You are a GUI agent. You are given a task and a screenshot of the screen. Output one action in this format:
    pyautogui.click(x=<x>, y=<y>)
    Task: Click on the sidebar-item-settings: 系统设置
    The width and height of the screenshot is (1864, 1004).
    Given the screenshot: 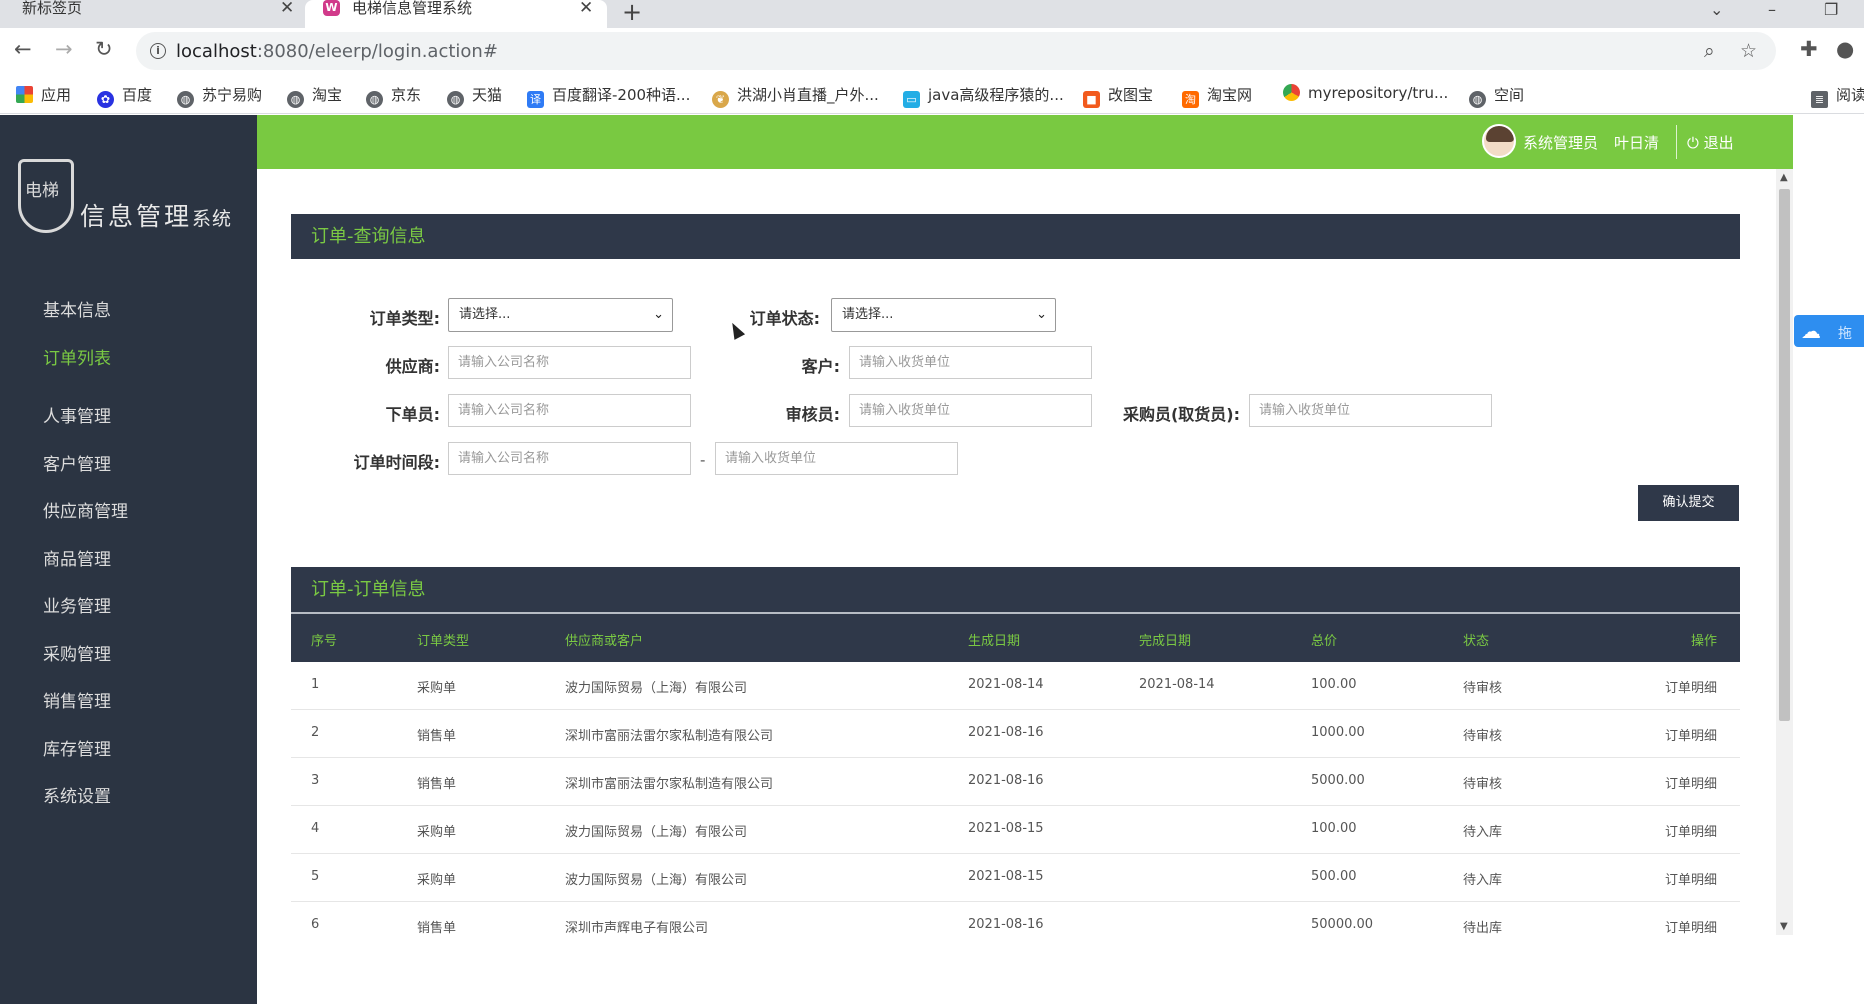 What is the action you would take?
    pyautogui.click(x=77, y=794)
    